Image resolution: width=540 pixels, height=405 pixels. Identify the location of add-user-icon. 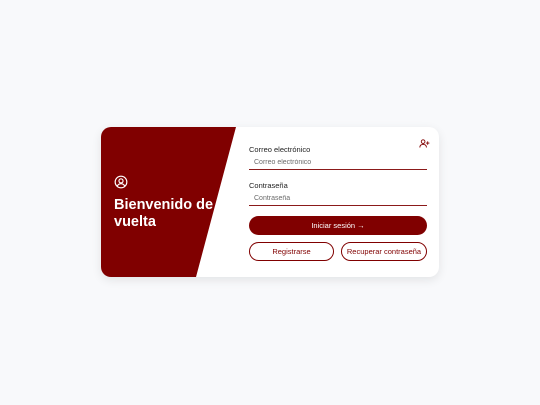
(424, 143).